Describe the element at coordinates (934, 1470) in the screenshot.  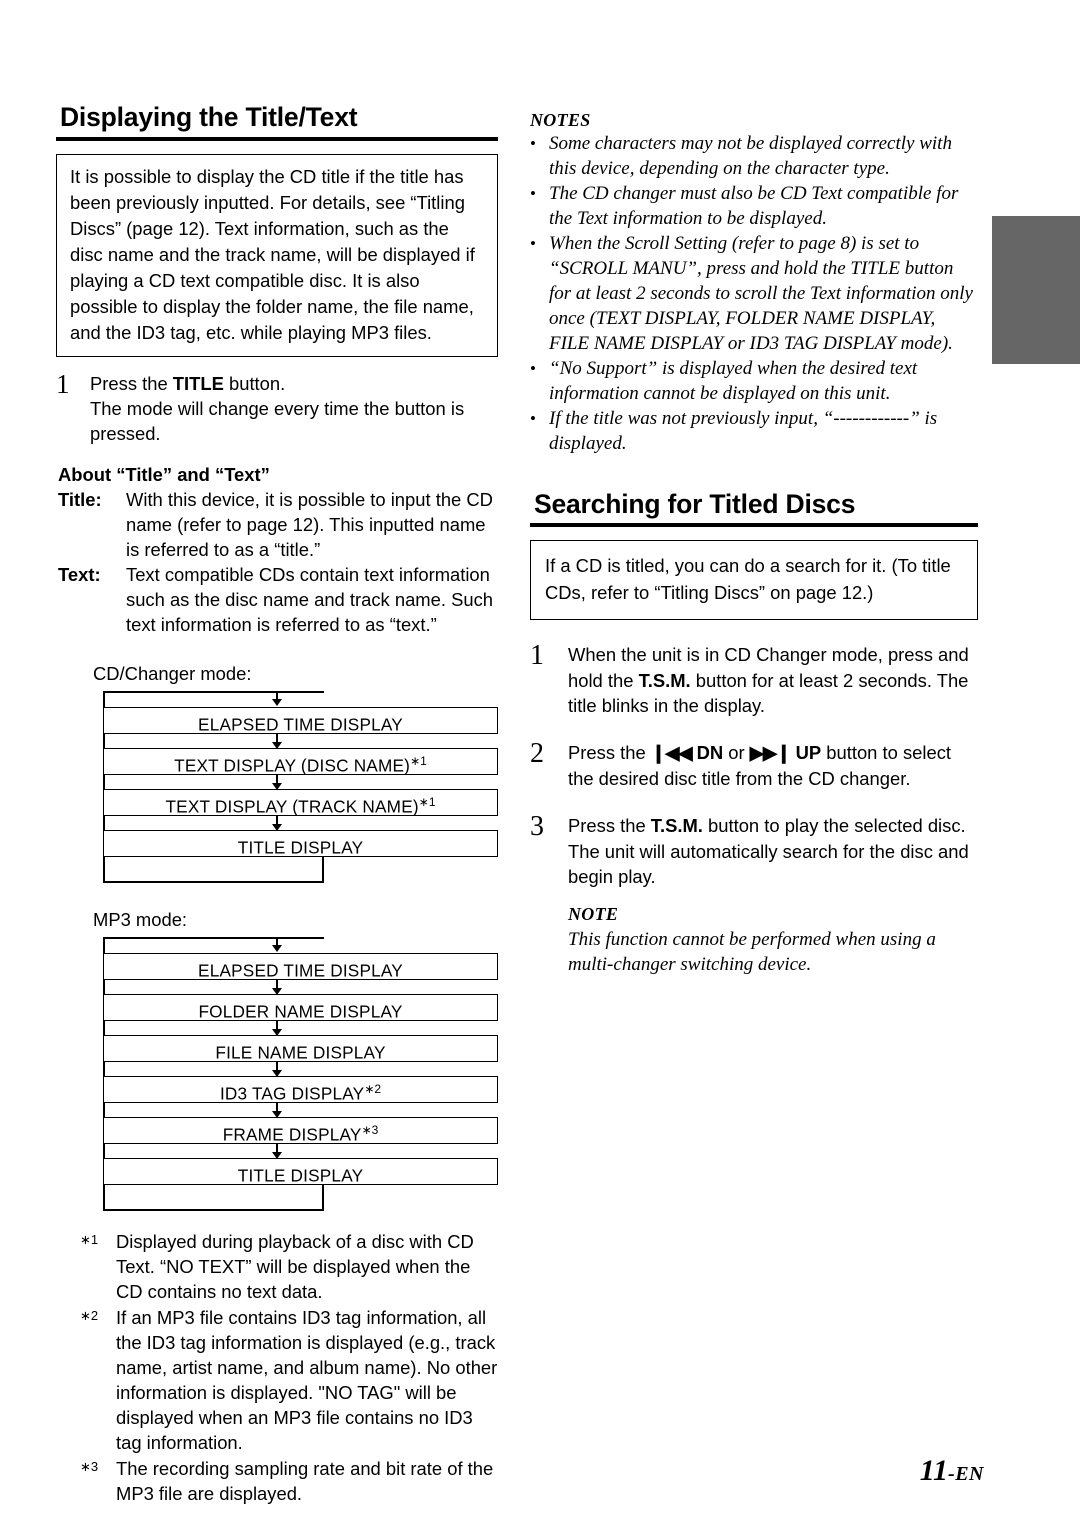
I see `page-number-value: 11` at that location.